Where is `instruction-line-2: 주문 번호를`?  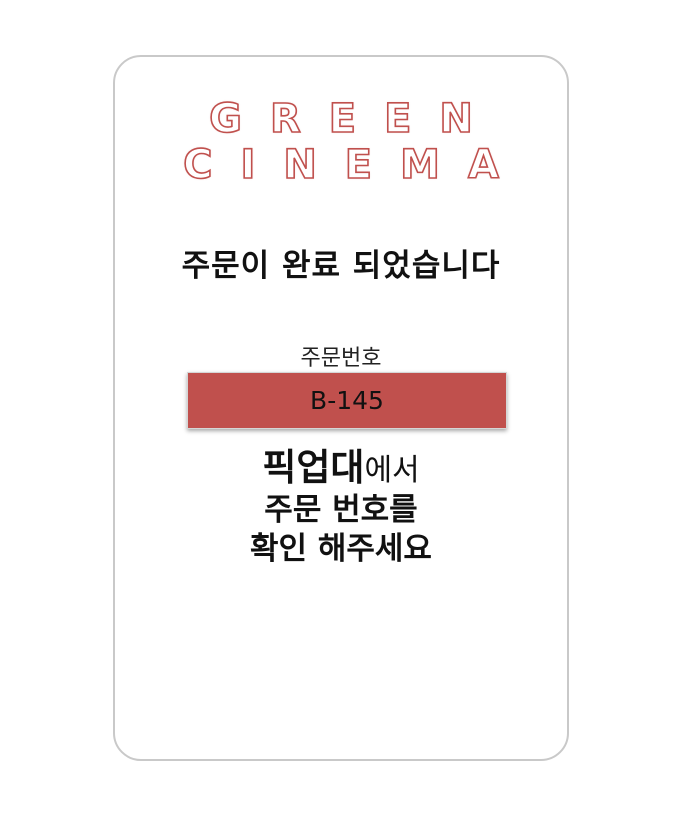 instruction-line-2: 주문 번호를 is located at coordinates (341, 510).